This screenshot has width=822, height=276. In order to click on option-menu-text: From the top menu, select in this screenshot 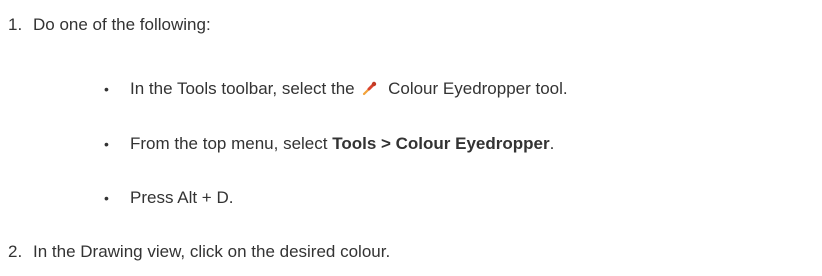, I will do `click(231, 143)`.